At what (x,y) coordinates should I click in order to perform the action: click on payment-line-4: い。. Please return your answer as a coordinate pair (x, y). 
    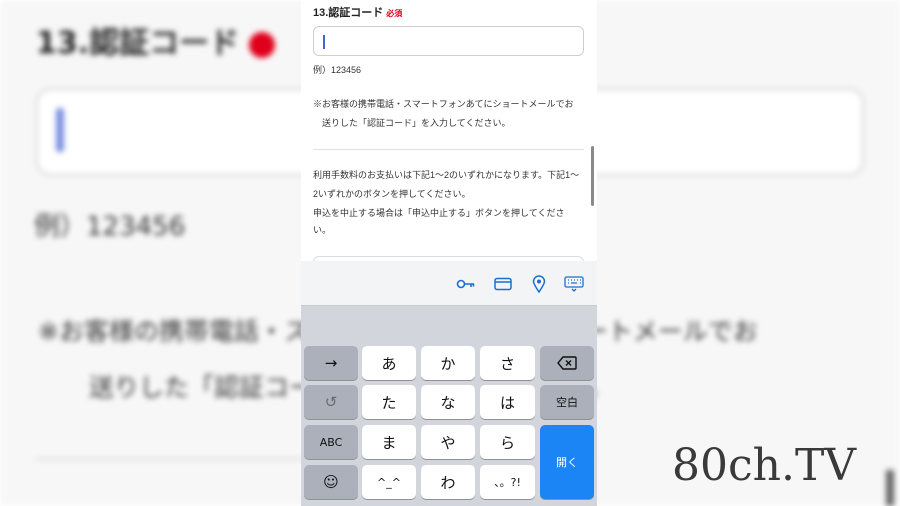
    Looking at the image, I should click on (322, 230).